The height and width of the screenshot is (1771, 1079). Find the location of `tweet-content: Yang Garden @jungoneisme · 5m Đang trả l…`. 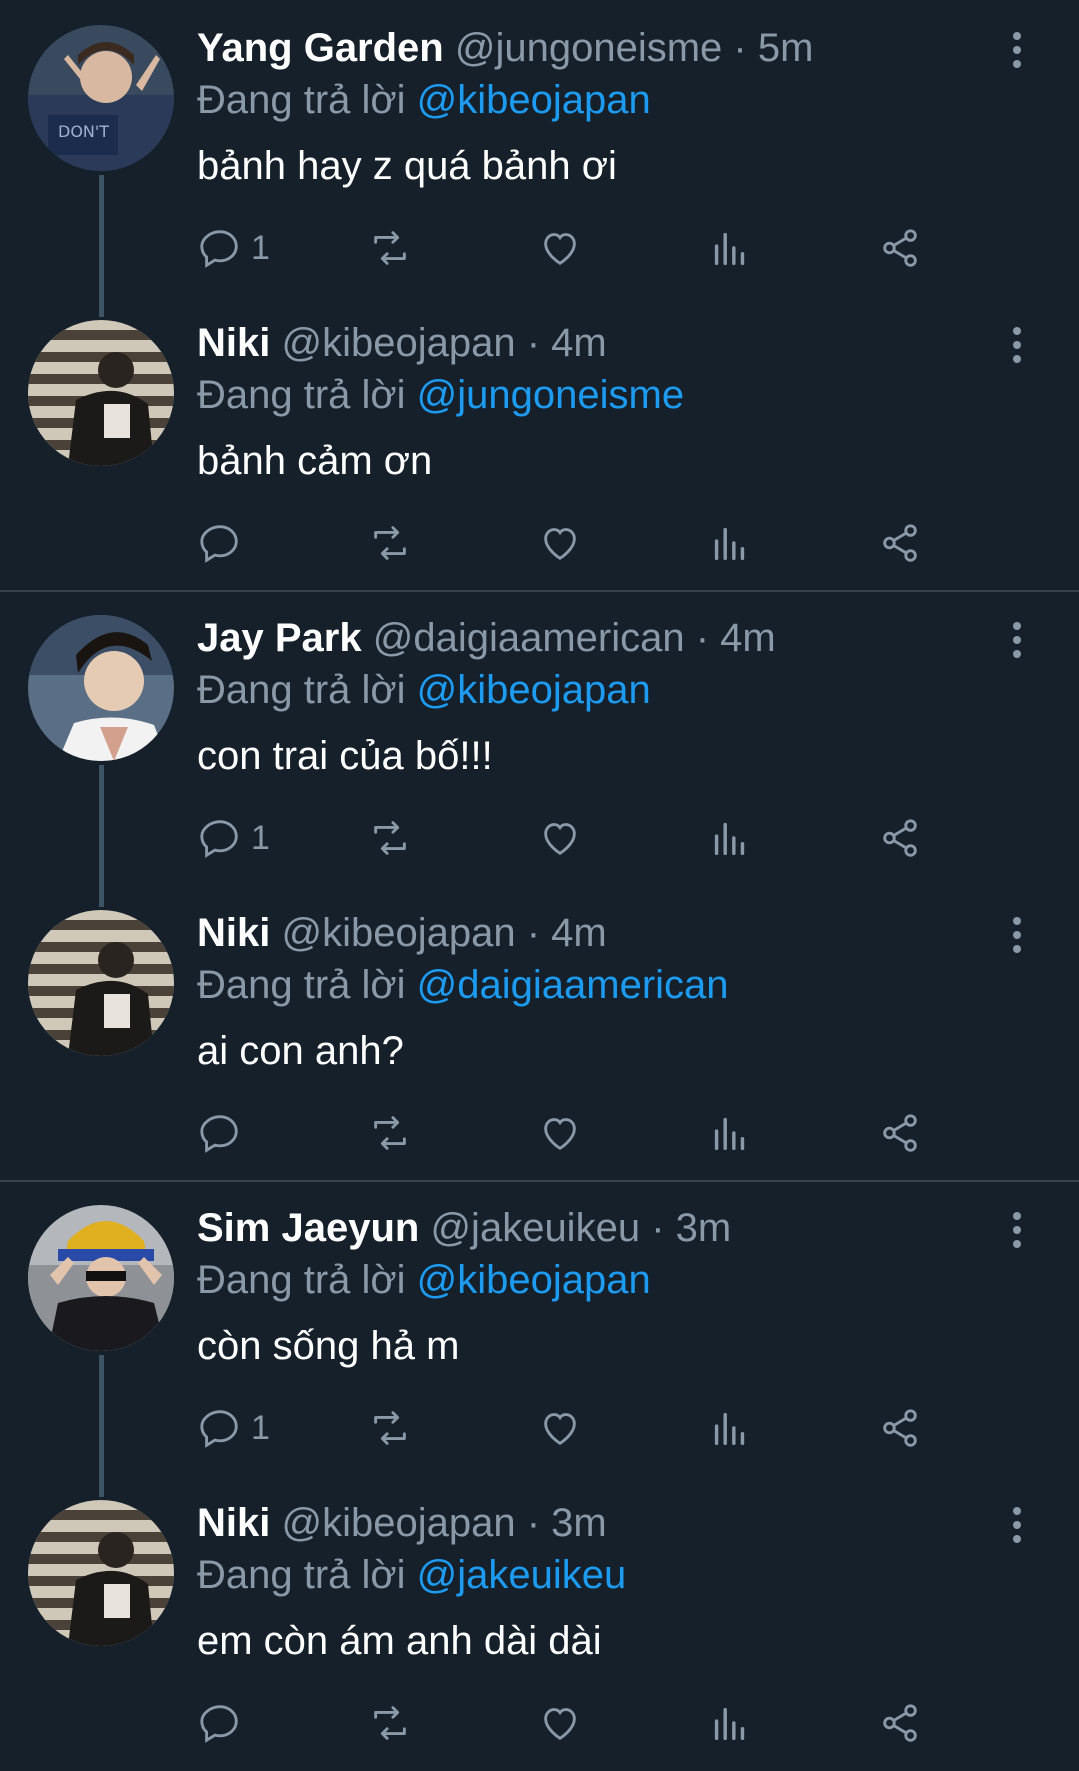

tweet-content: Yang Garden @jungoneisme · 5m Đang trả l… is located at coordinates (593, 107).